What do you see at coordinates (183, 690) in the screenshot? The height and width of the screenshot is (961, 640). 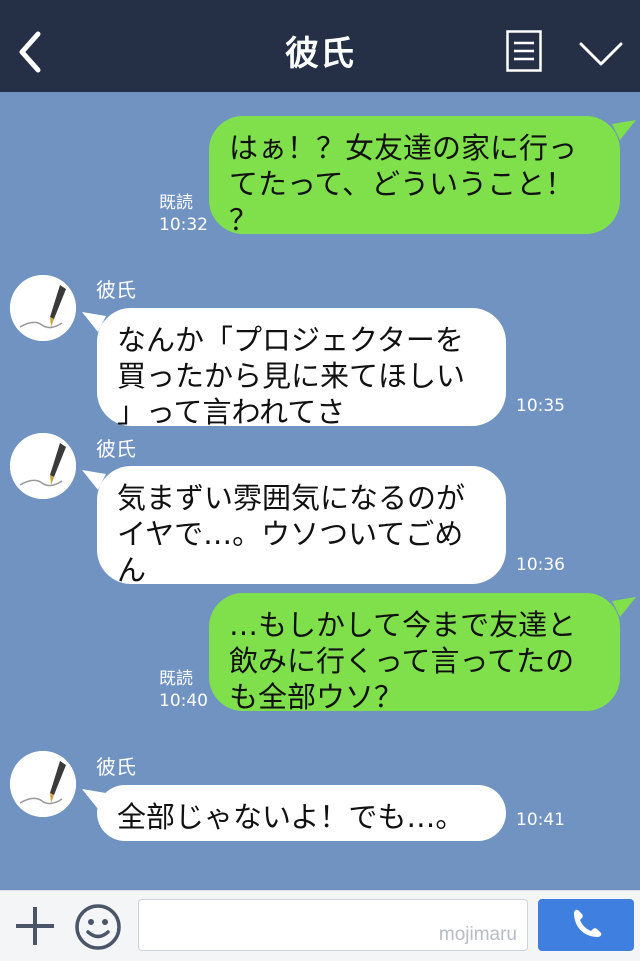 I see `message-meta: 既読 10:40` at bounding box center [183, 690].